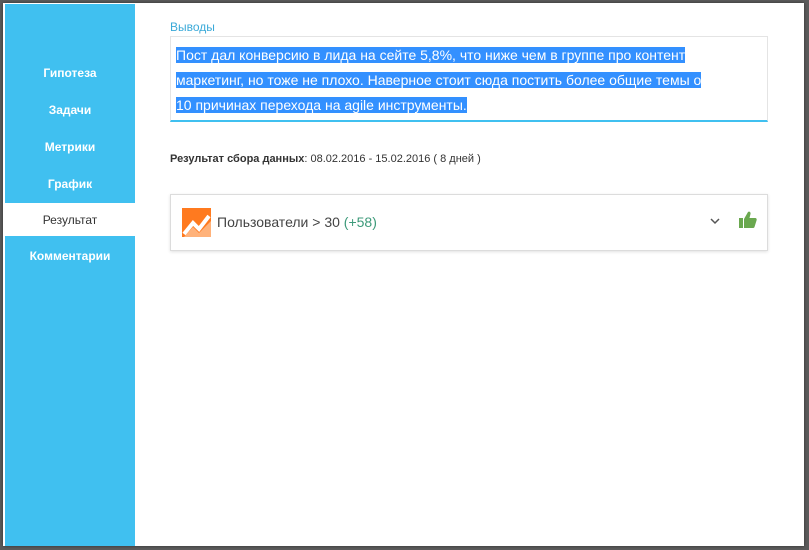  What do you see at coordinates (237, 159) in the screenshot?
I see `result-label: Результат сбора данных` at bounding box center [237, 159].